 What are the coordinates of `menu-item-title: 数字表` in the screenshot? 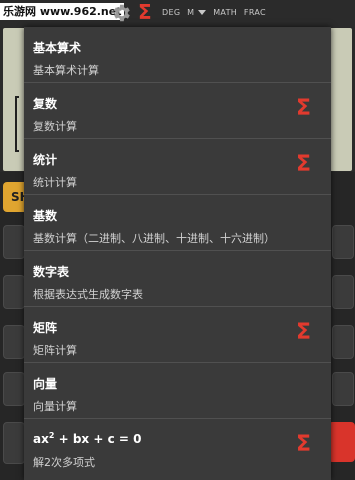 It's located at (51, 272).